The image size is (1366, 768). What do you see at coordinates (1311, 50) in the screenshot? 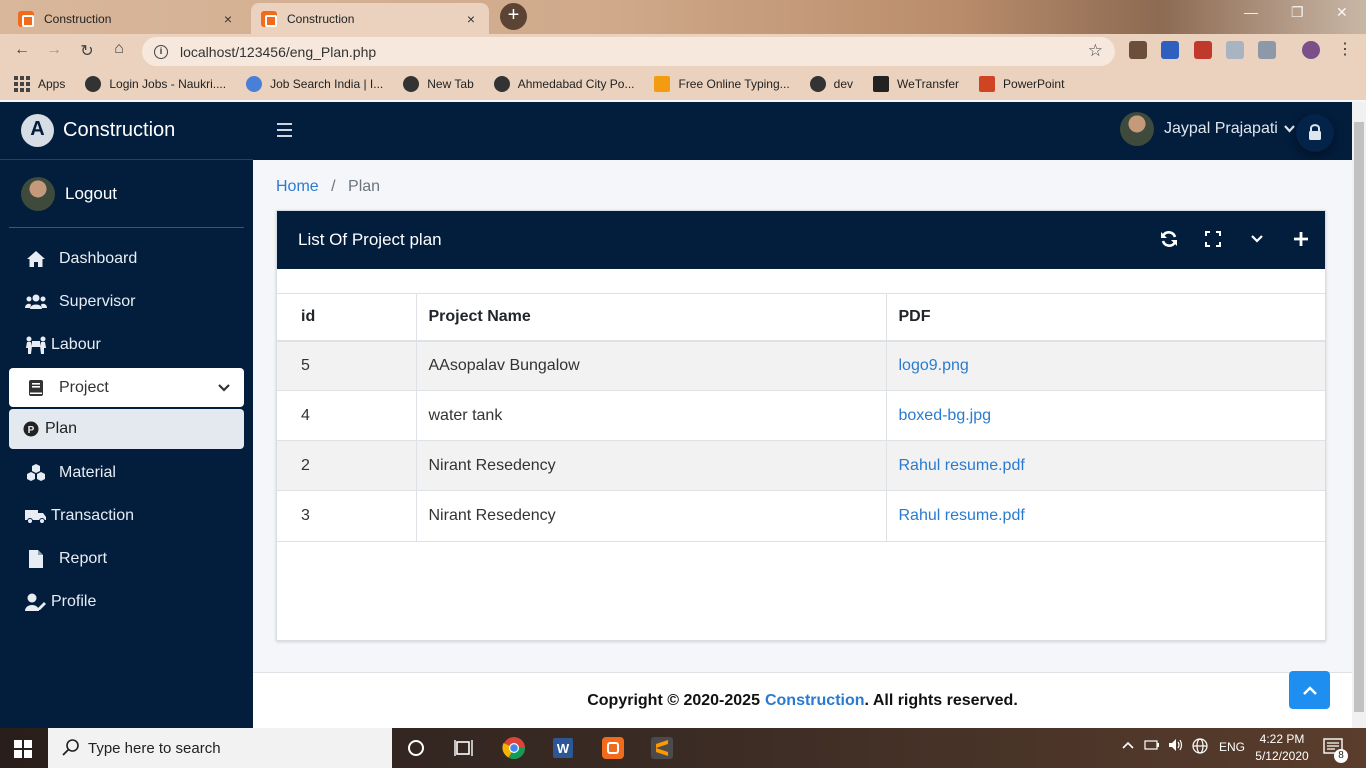
I see `profile-avatar-icon` at bounding box center [1311, 50].